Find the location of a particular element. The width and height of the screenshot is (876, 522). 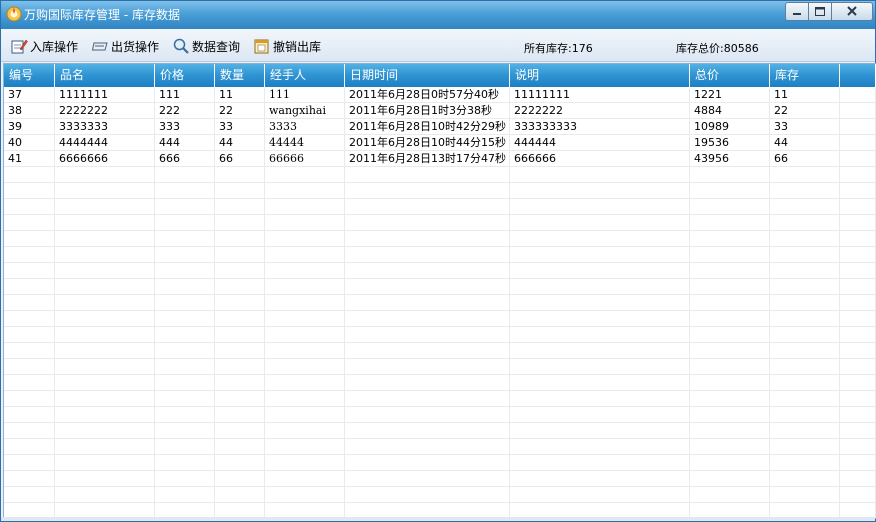

cell-price: 444 is located at coordinates (185, 143).